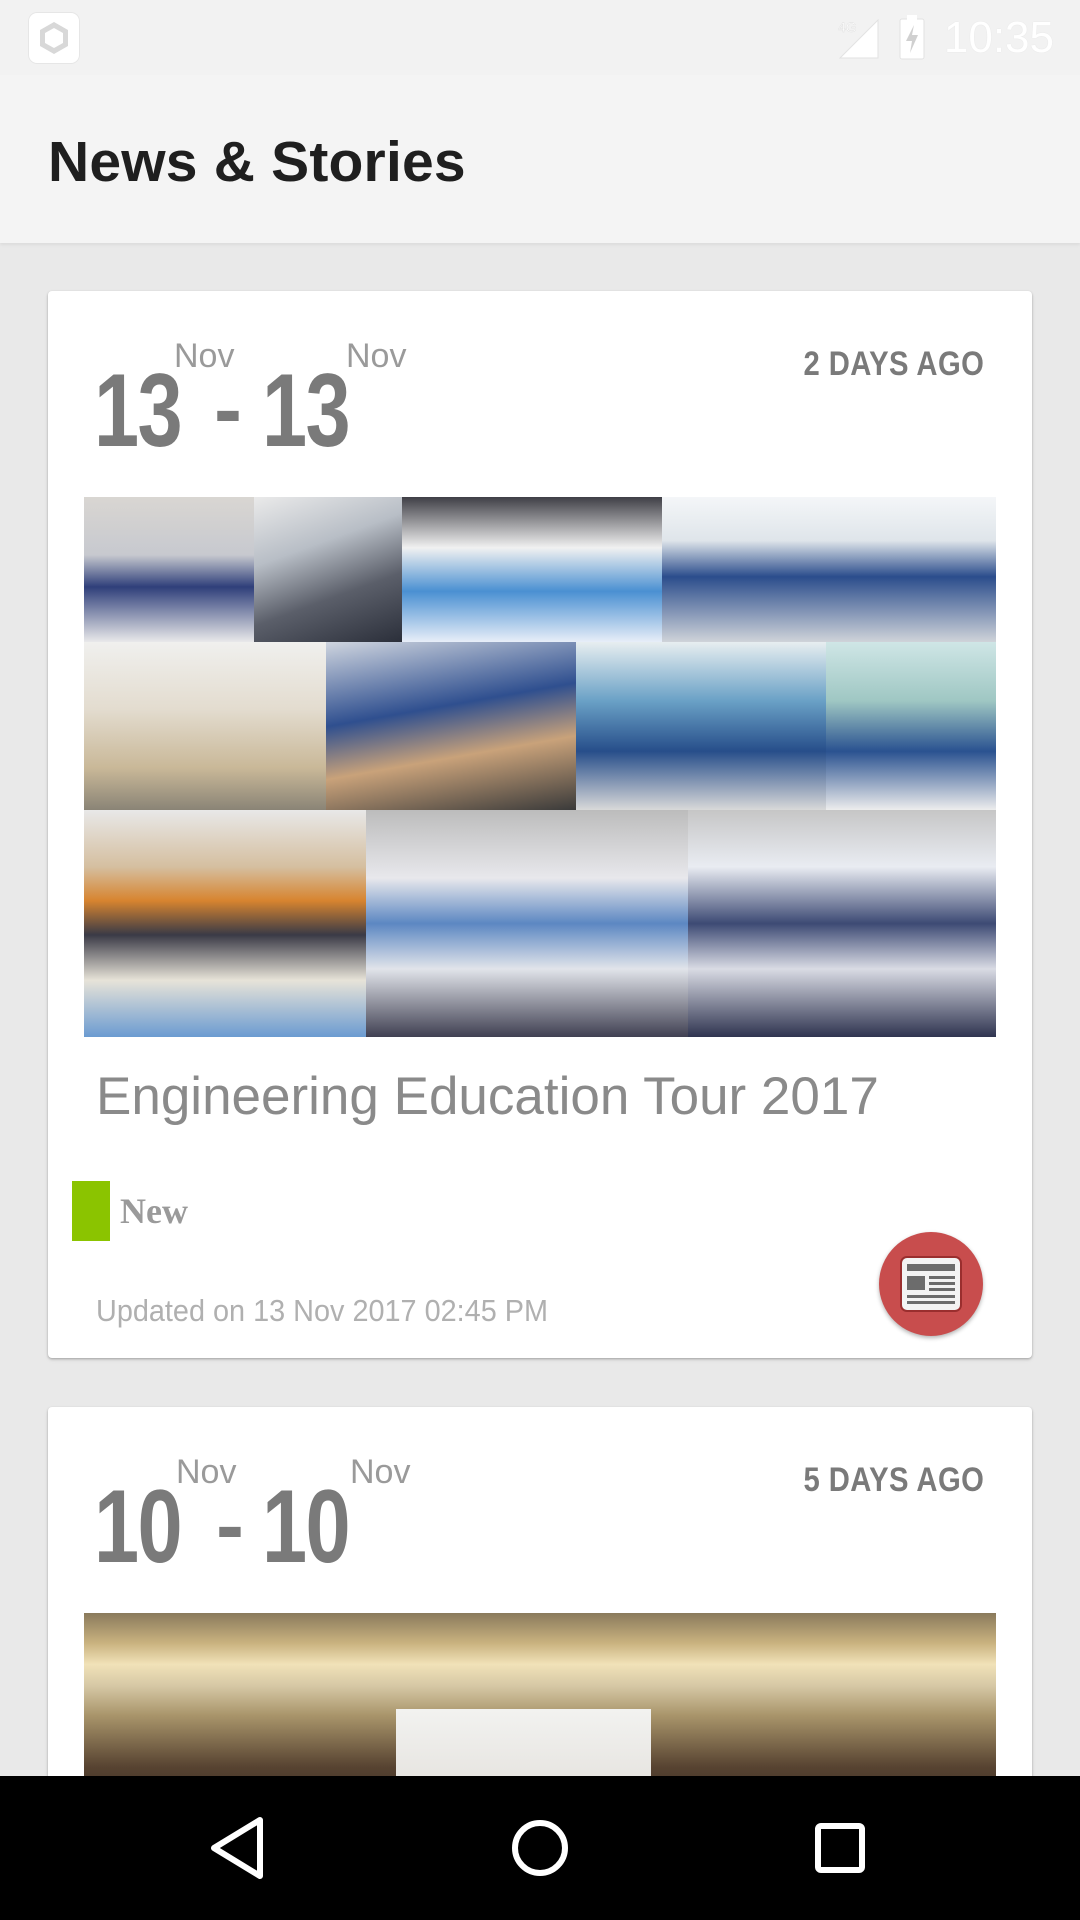  I want to click on event-photo, so click(540, 1694).